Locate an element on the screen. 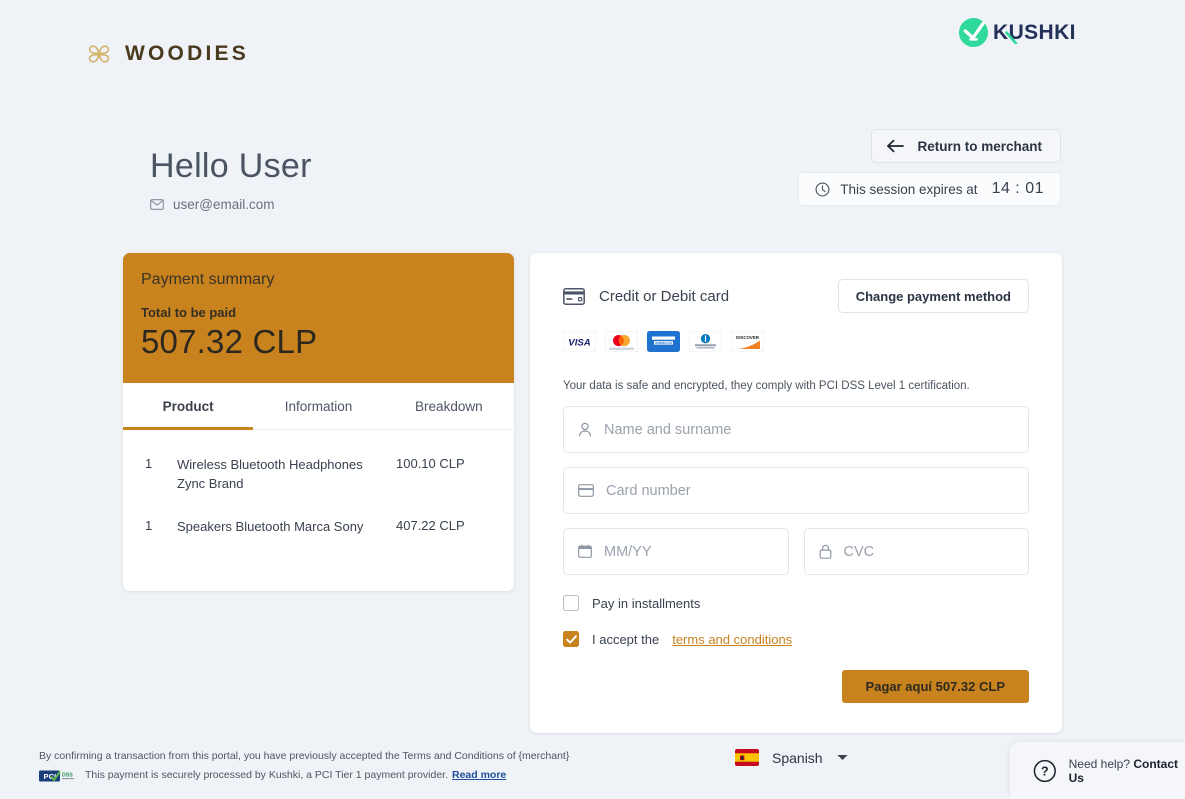 The image size is (1185, 799). cardholder-name-placeholder: Name and surname is located at coordinates (668, 429).